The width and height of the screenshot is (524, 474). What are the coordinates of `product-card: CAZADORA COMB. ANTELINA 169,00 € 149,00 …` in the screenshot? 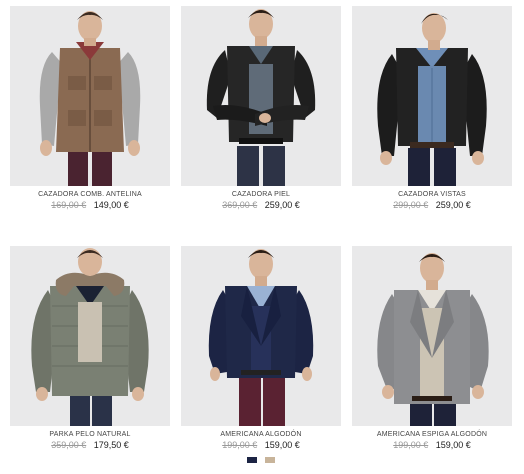 It's located at (90, 108).